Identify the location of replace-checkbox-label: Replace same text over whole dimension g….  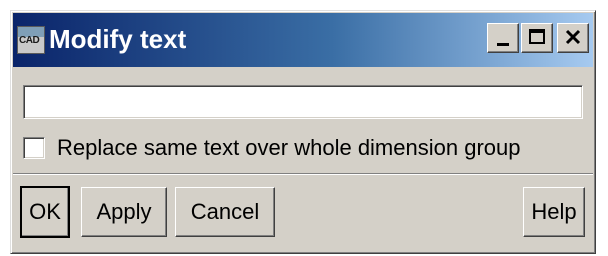
(288, 148).